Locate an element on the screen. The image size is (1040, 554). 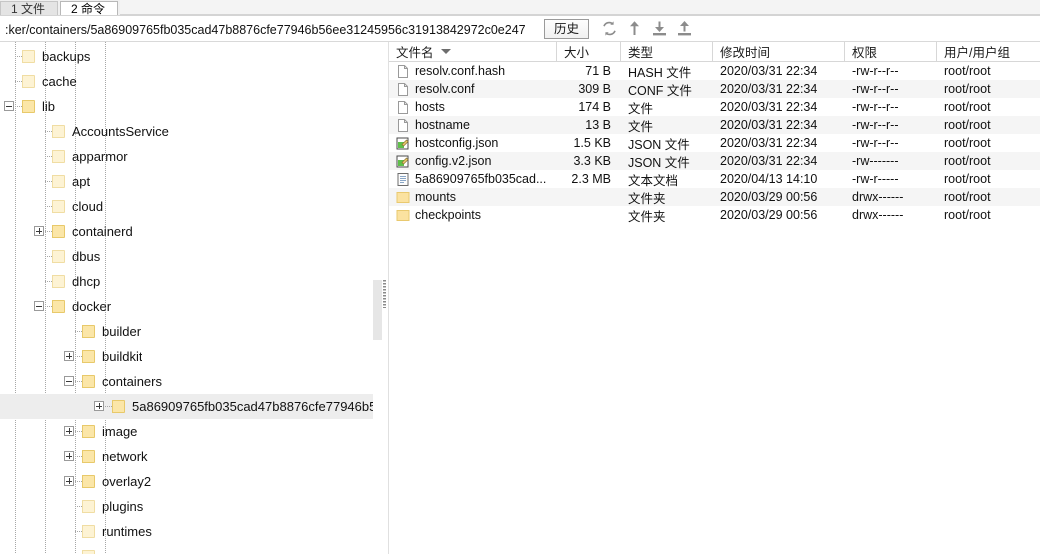
cell-filename: hosts is located at coordinates (473, 107).